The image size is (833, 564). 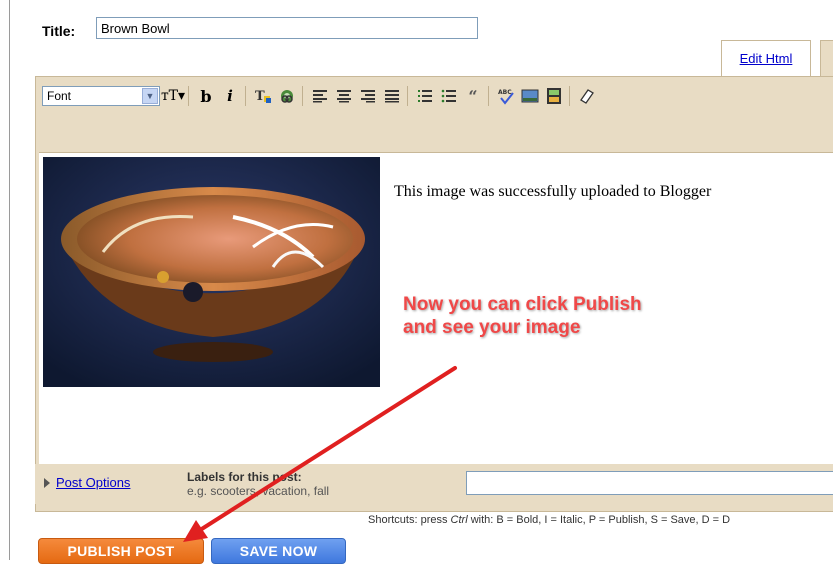 I want to click on title-label: Title:, so click(x=59, y=31).